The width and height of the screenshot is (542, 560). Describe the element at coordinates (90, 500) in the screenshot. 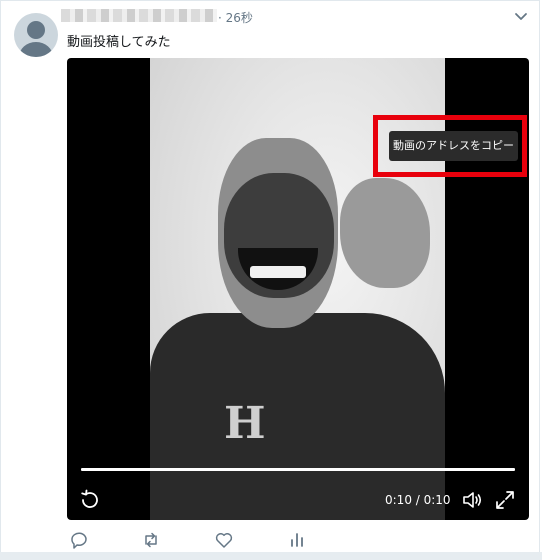

I see `replay-icon` at that location.